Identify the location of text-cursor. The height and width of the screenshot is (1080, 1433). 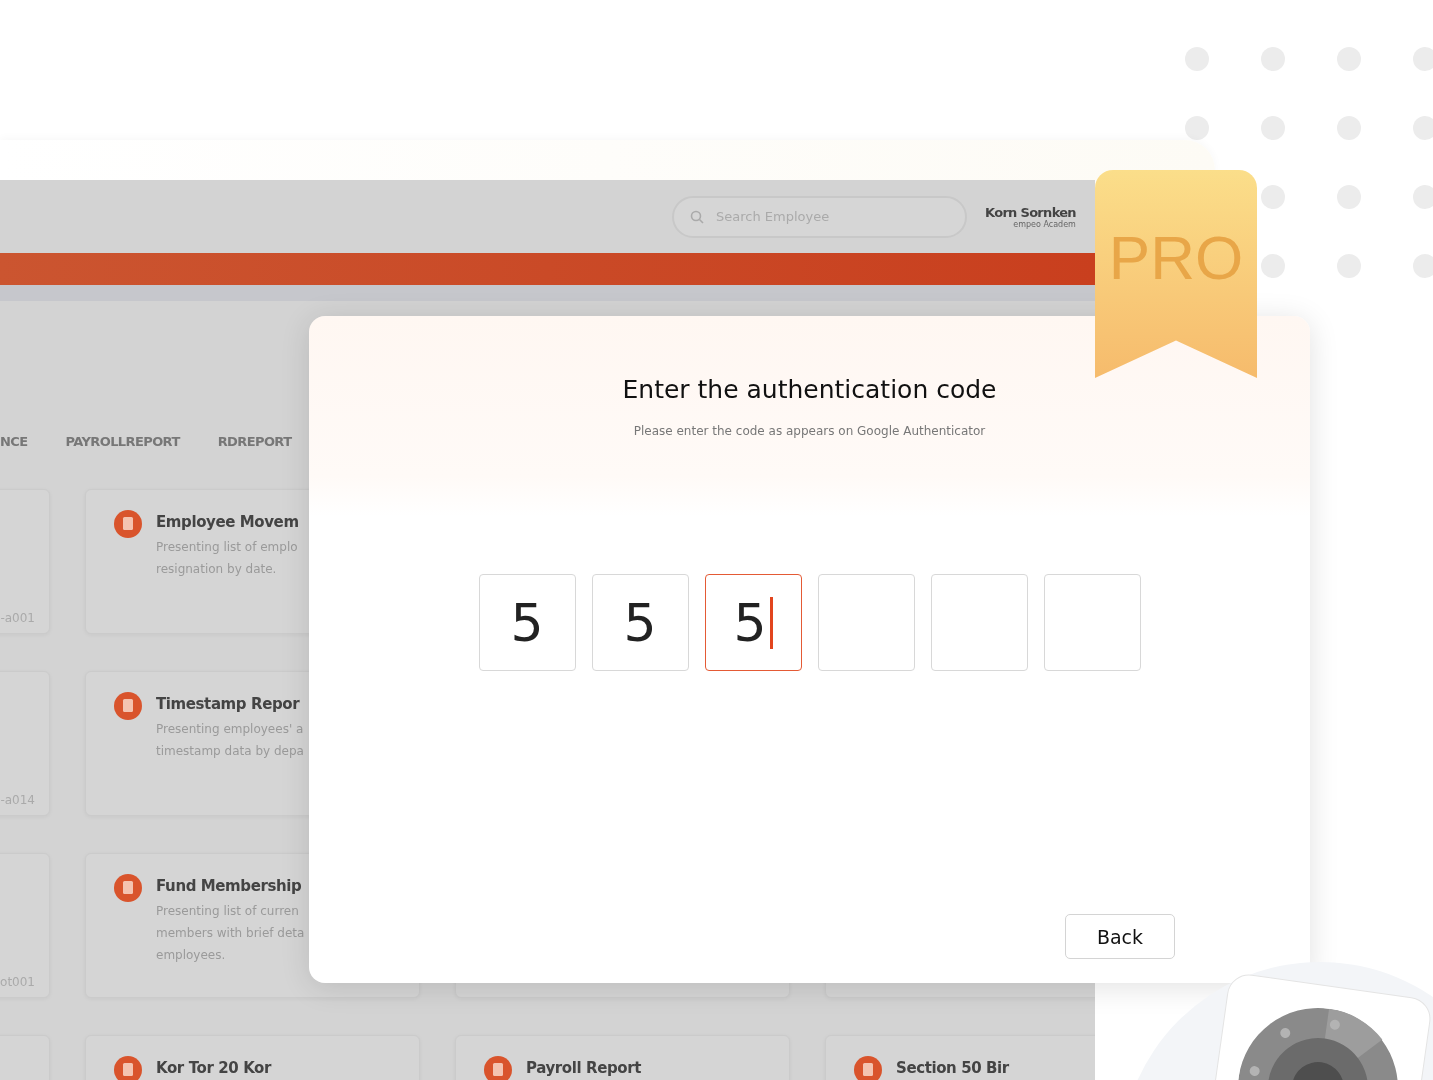
(771, 622).